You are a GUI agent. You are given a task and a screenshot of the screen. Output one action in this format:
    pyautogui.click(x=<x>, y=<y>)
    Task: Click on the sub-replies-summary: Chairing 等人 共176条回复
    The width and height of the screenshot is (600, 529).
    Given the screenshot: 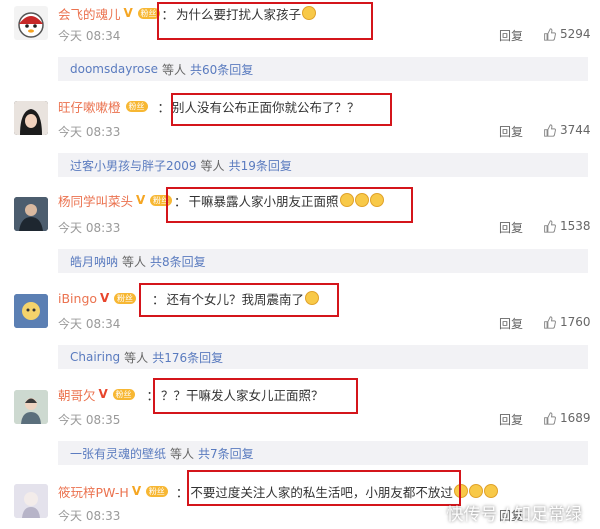 What is the action you would take?
    pyautogui.click(x=323, y=357)
    